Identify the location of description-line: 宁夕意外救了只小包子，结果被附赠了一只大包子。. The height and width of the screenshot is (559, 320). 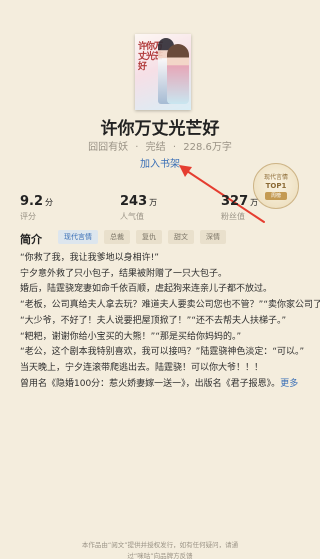
(124, 273).